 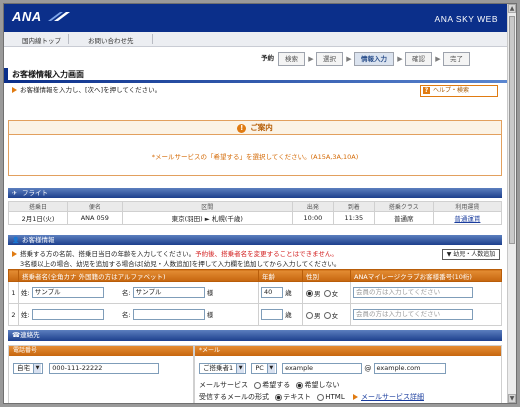 I want to click on phone-box: 電話番号 自宅 ▼ 000-111-22222, so click(x=101, y=374).